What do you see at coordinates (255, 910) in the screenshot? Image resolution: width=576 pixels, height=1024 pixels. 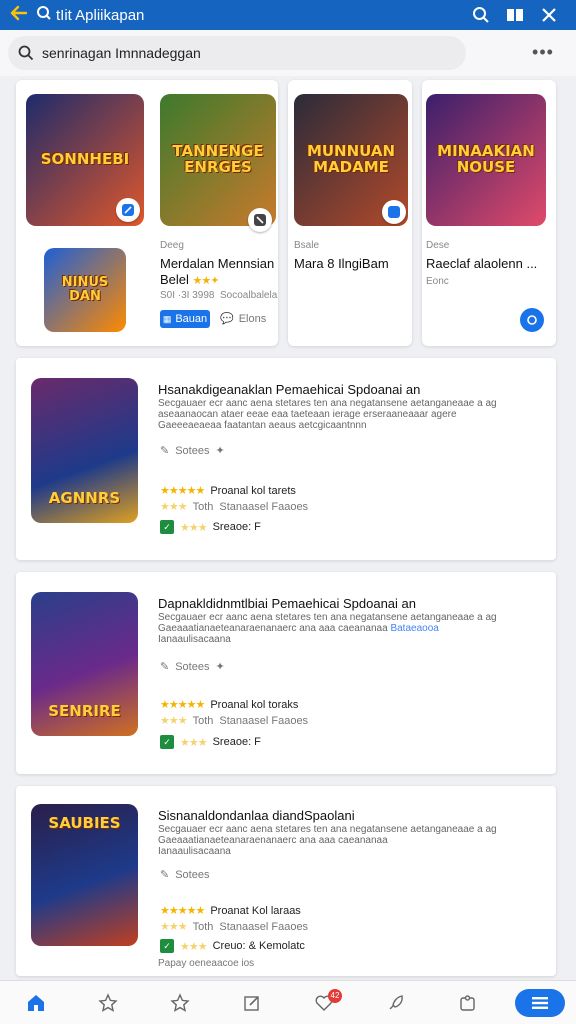 I see `rating-label: Proanat Kol laraas` at bounding box center [255, 910].